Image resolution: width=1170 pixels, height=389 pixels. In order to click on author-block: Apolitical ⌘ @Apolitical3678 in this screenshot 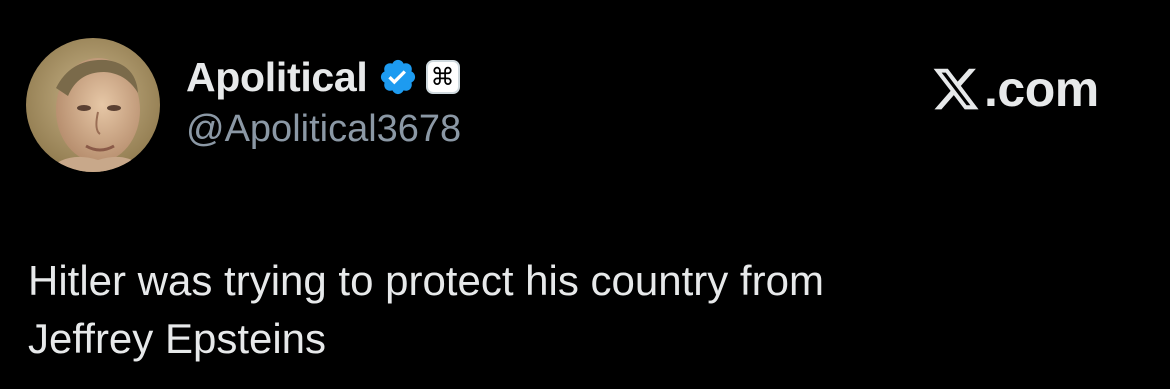, I will do `click(323, 101)`.